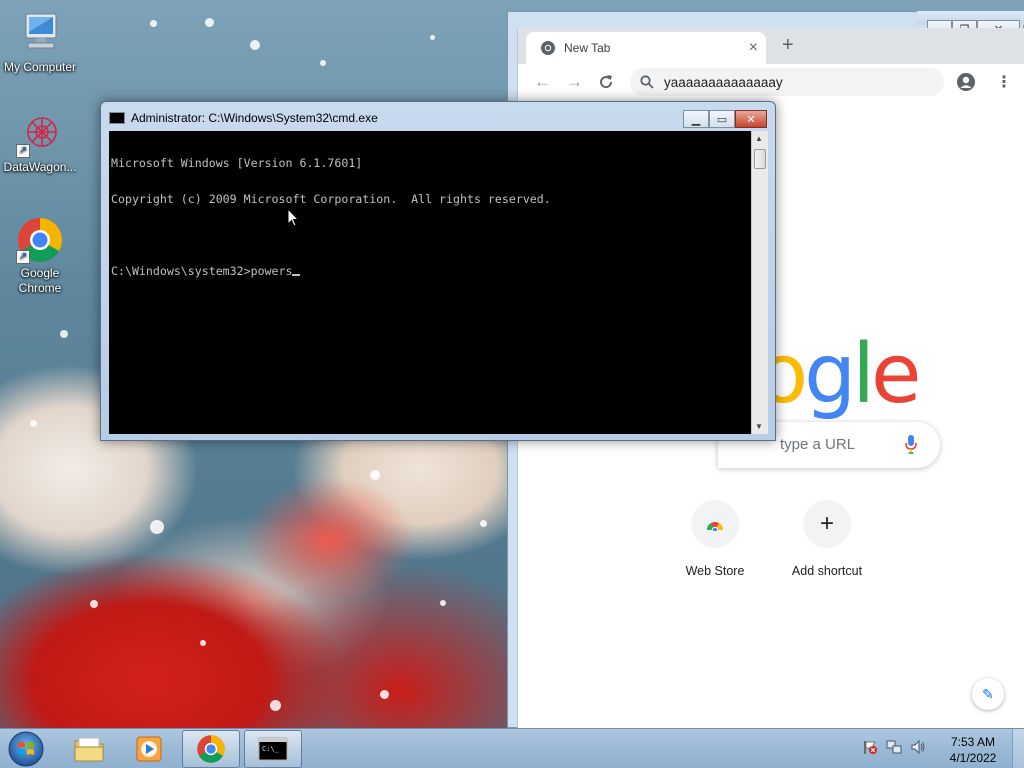 The height and width of the screenshot is (768, 1024). I want to click on folder-icon, so click(89, 749).